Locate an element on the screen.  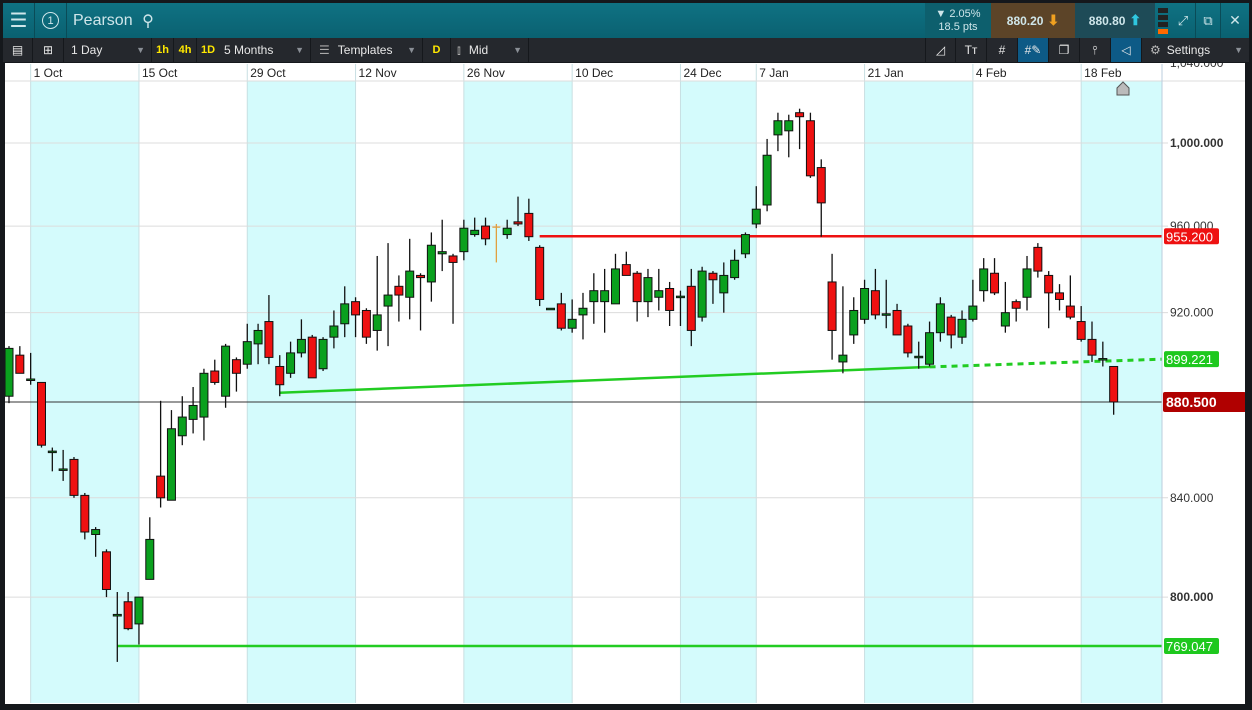
templates-label: Templates is located at coordinates (365, 50).